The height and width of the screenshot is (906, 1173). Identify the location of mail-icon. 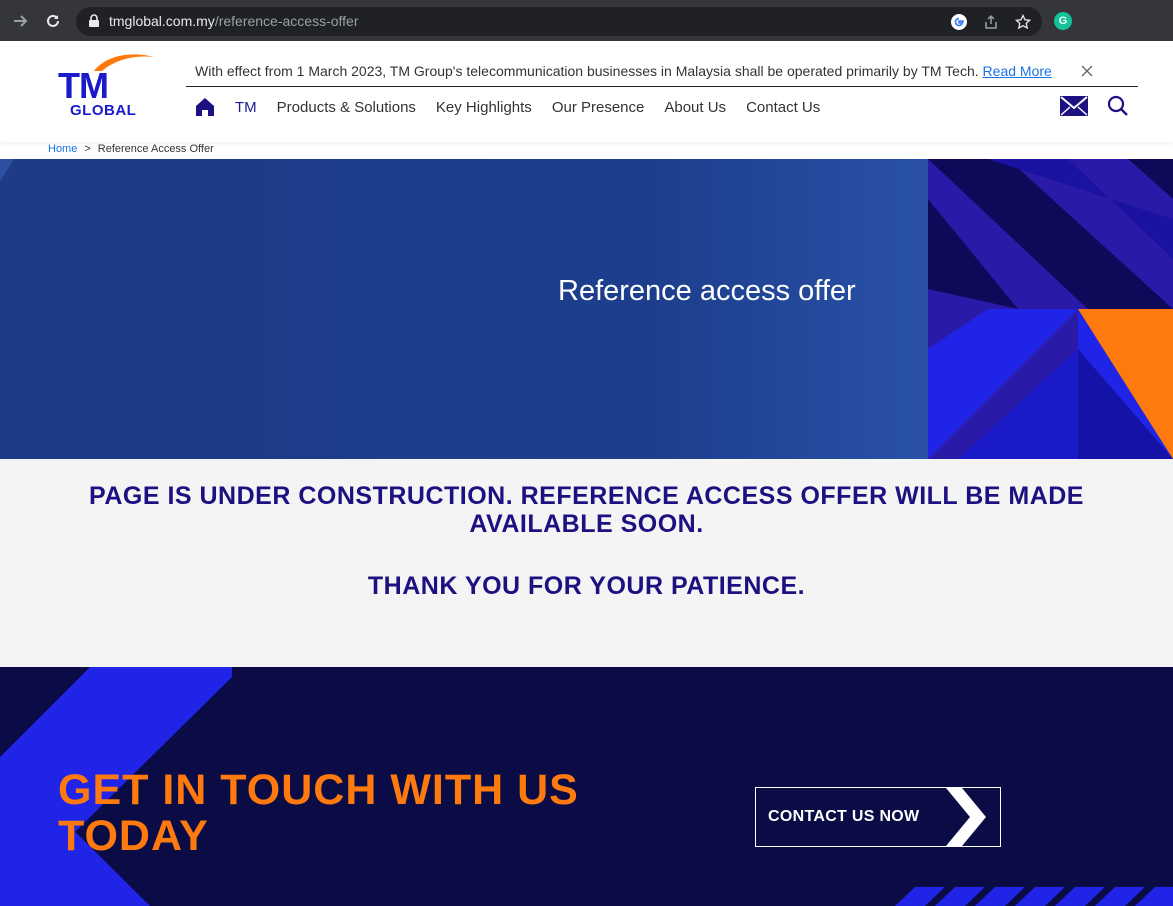
(1074, 108).